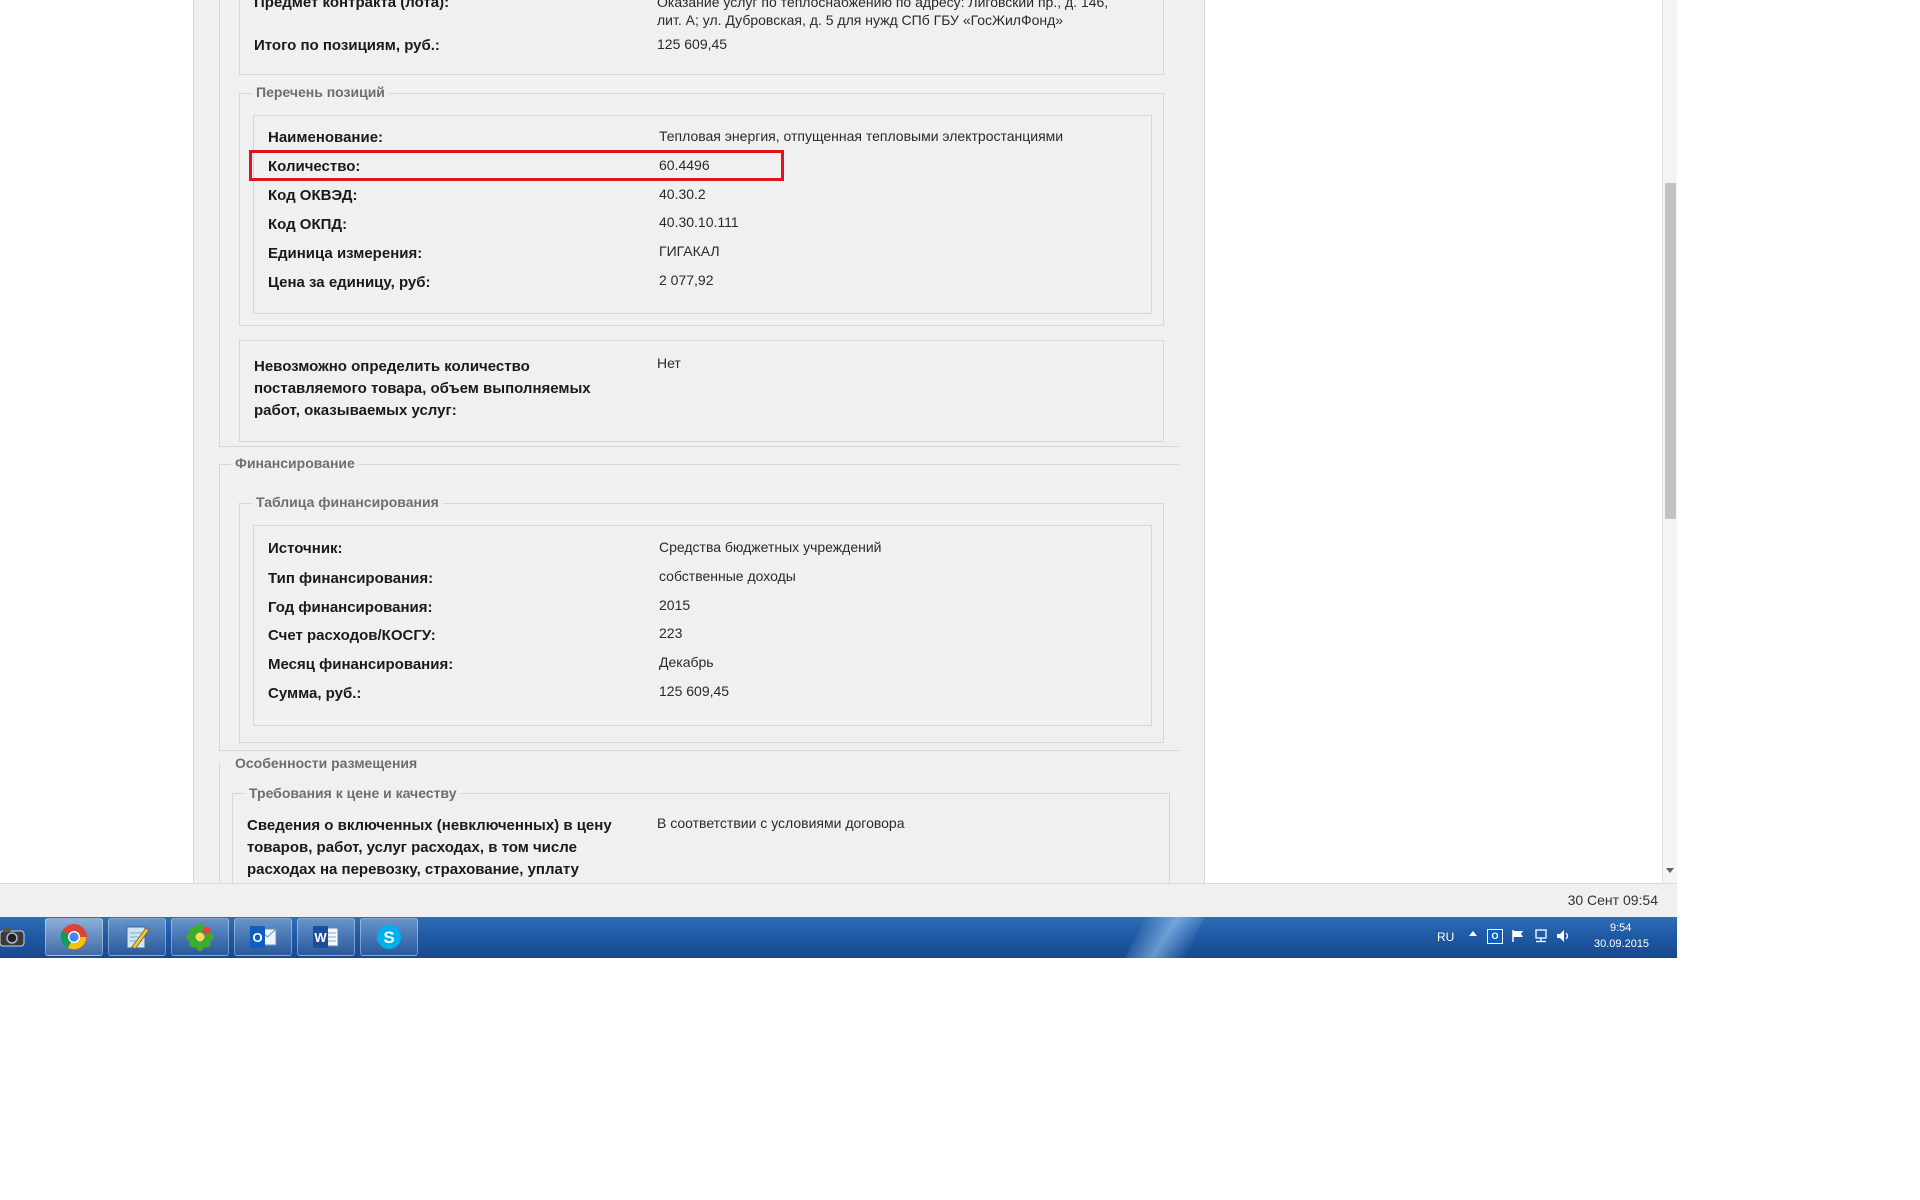 This screenshot has height=1200, width=1920. I want to click on windows-taskbar: O W S RU O 9:54 30.09.2015, so click(838, 937).